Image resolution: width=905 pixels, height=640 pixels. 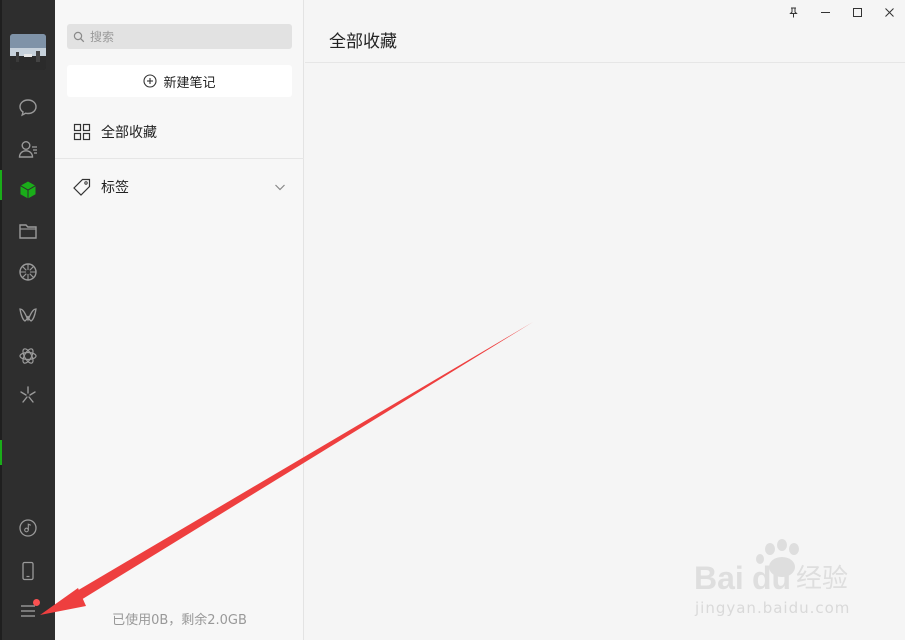 I want to click on files-icon, so click(x=28, y=231).